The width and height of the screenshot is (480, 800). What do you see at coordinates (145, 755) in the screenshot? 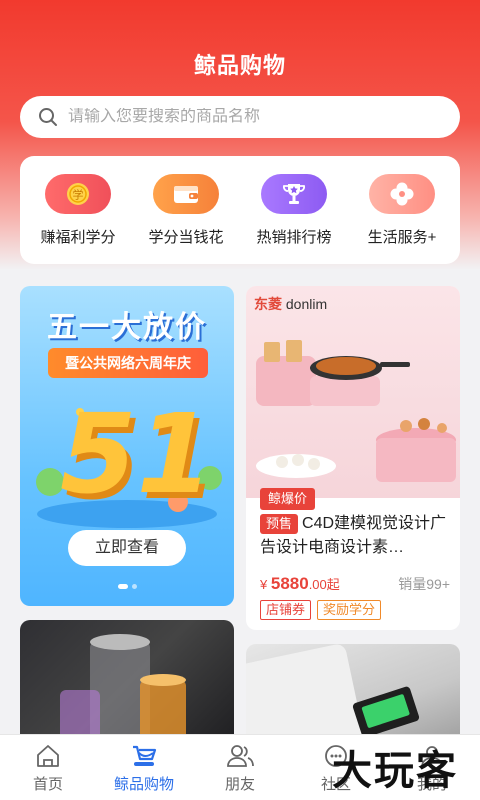
I see `cart-icon` at bounding box center [145, 755].